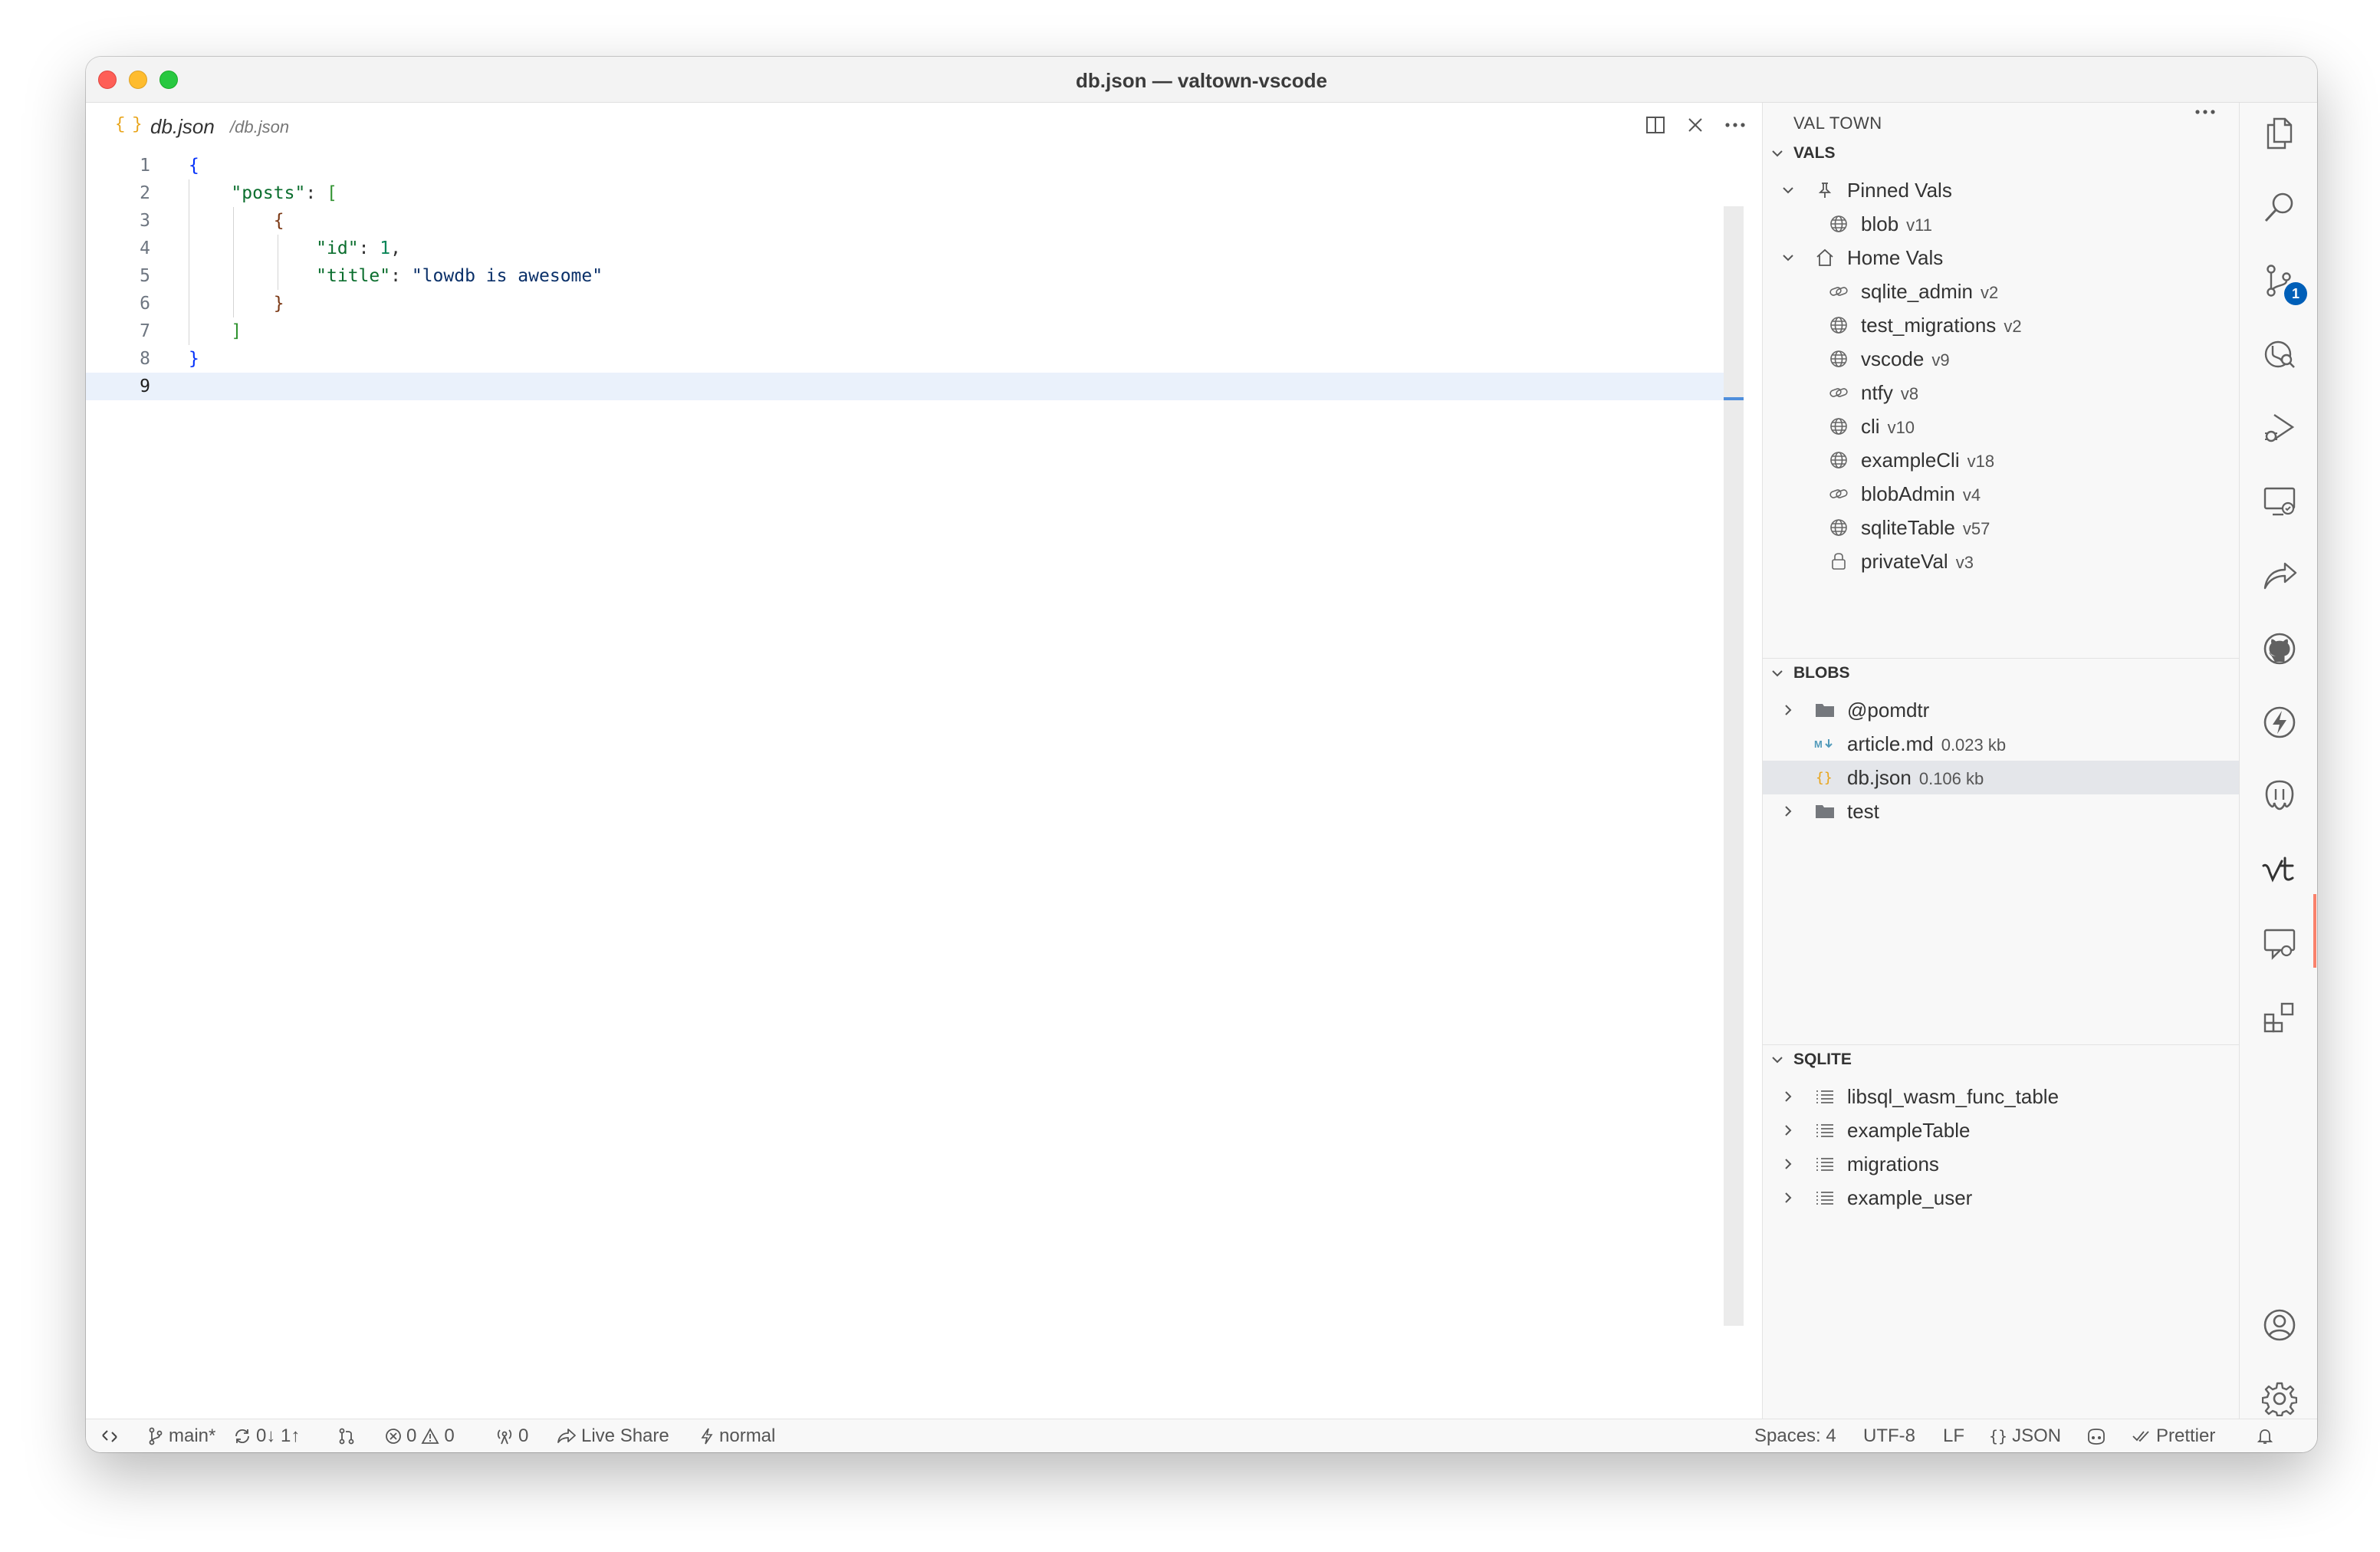  Describe the element at coordinates (2280, 501) in the screenshot. I see `remote-explorer-icon` at that location.